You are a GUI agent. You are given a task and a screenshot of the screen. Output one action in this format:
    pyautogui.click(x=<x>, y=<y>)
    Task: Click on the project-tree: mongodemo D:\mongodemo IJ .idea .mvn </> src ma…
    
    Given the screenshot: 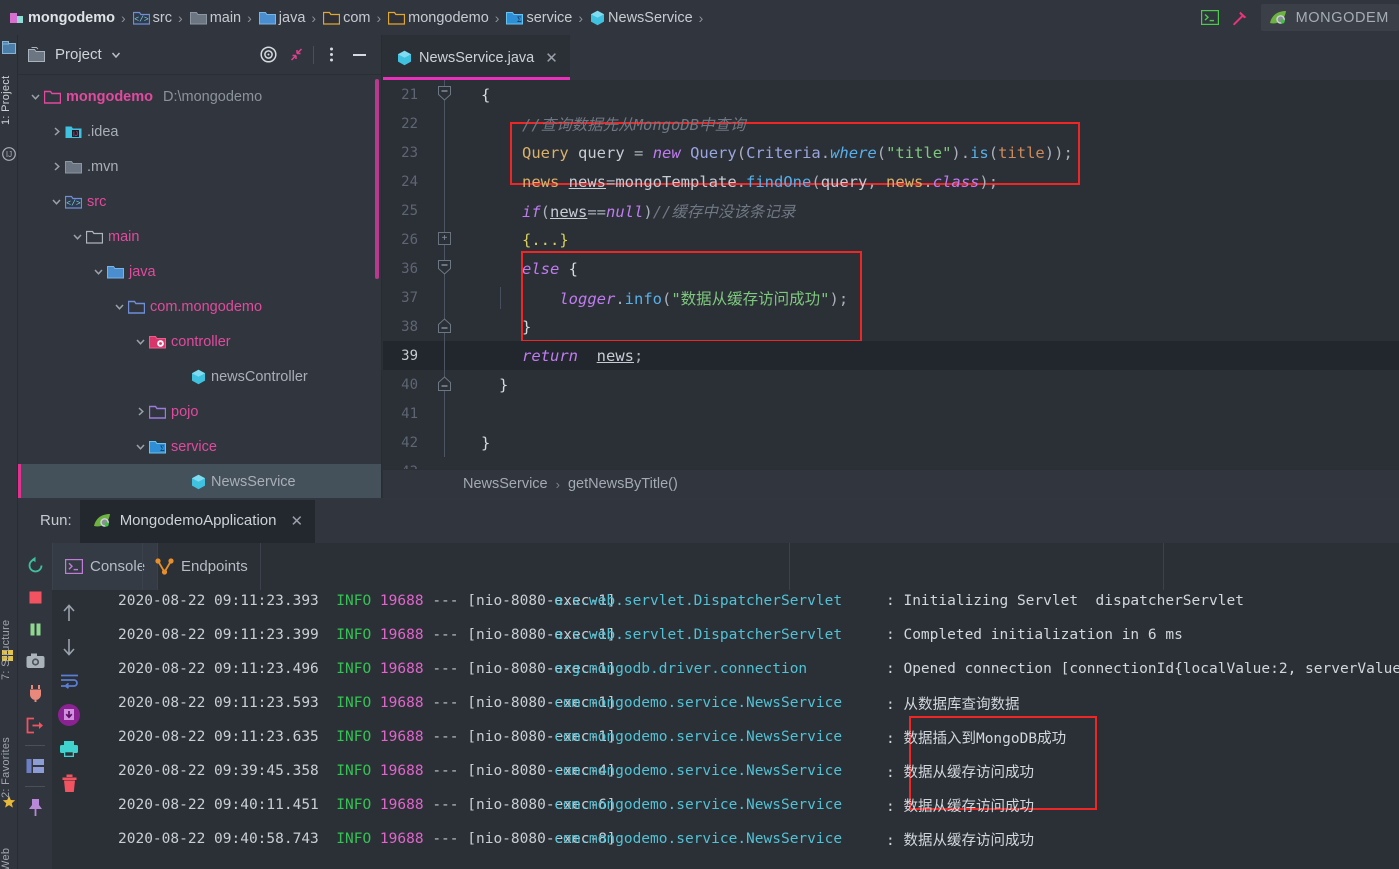 What is the action you would take?
    pyautogui.click(x=199, y=287)
    